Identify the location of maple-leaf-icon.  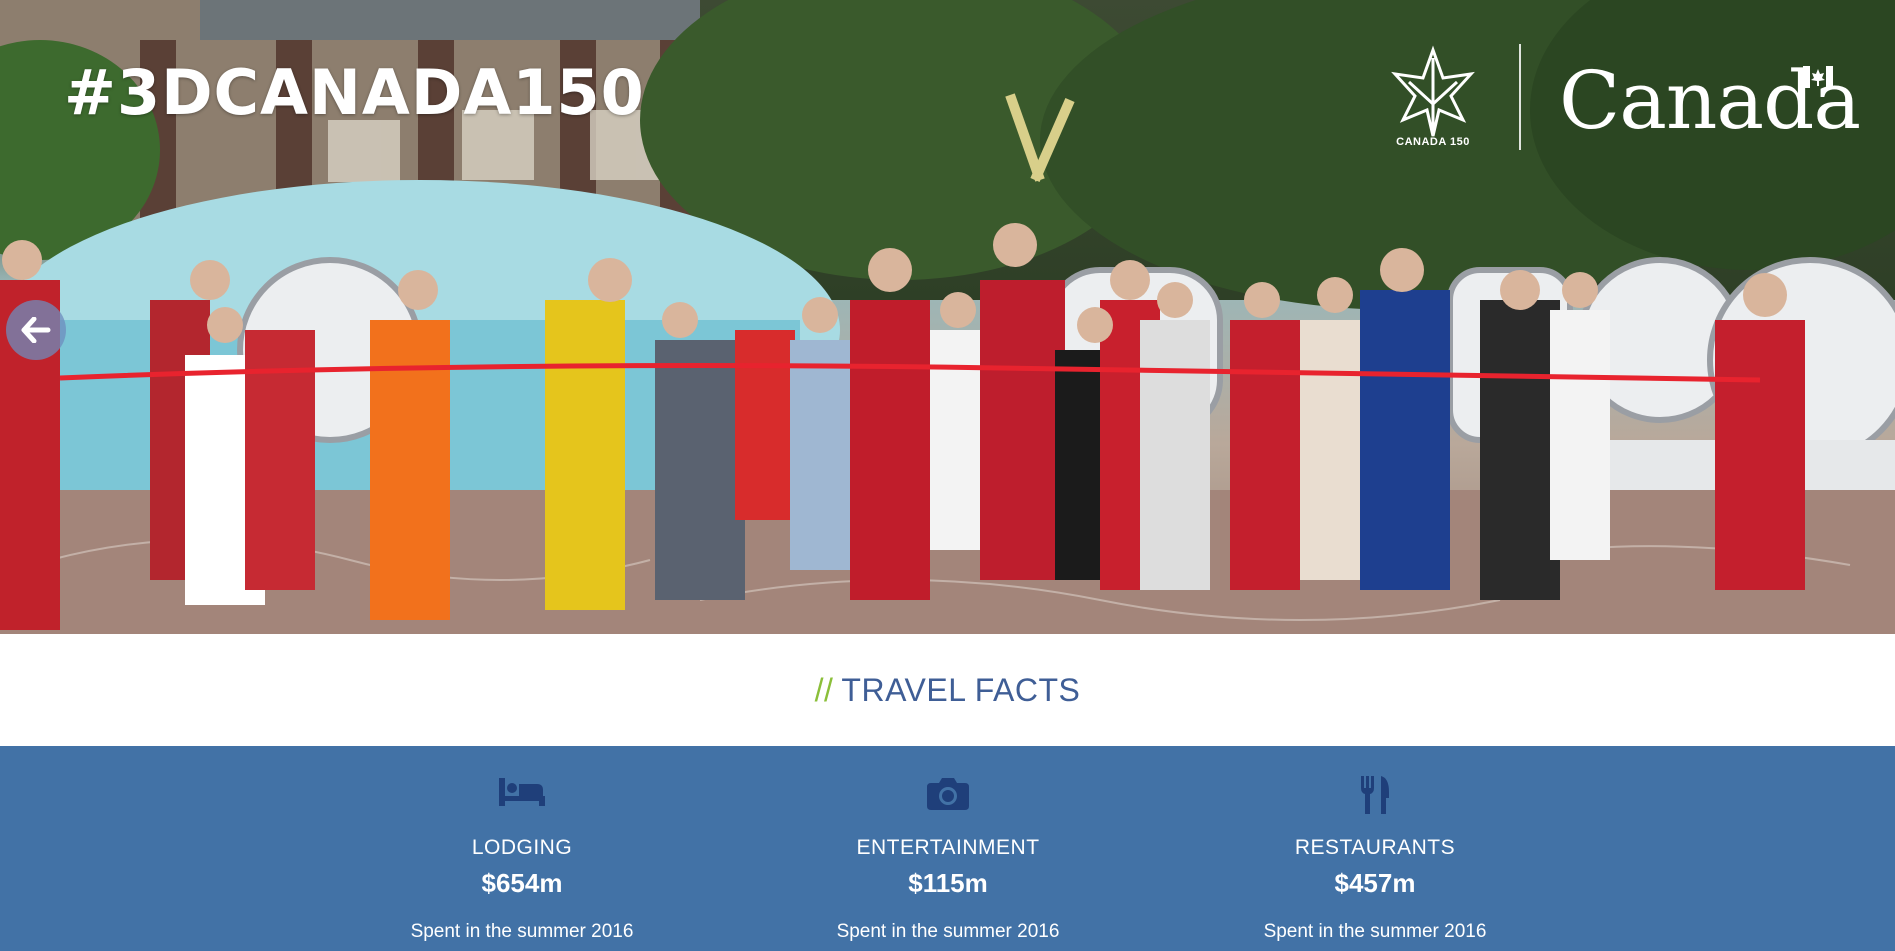
(1433, 91).